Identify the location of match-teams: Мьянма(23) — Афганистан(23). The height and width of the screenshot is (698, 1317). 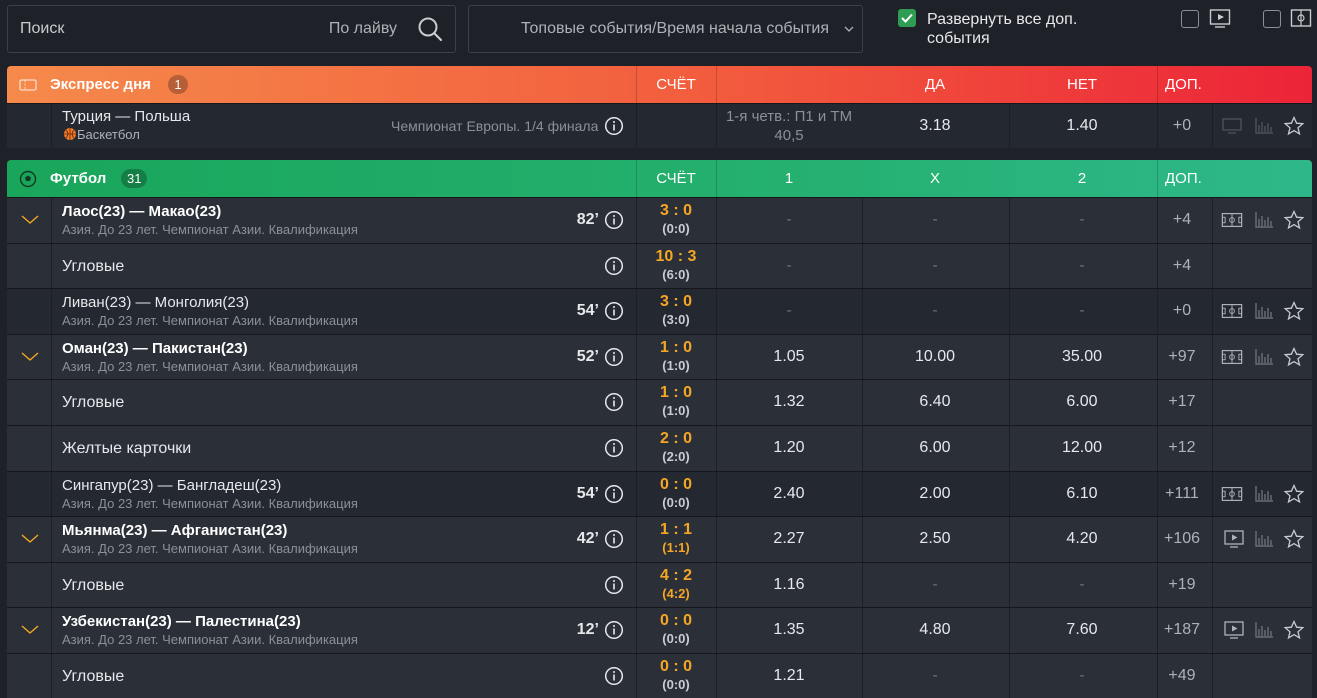
(174, 530).